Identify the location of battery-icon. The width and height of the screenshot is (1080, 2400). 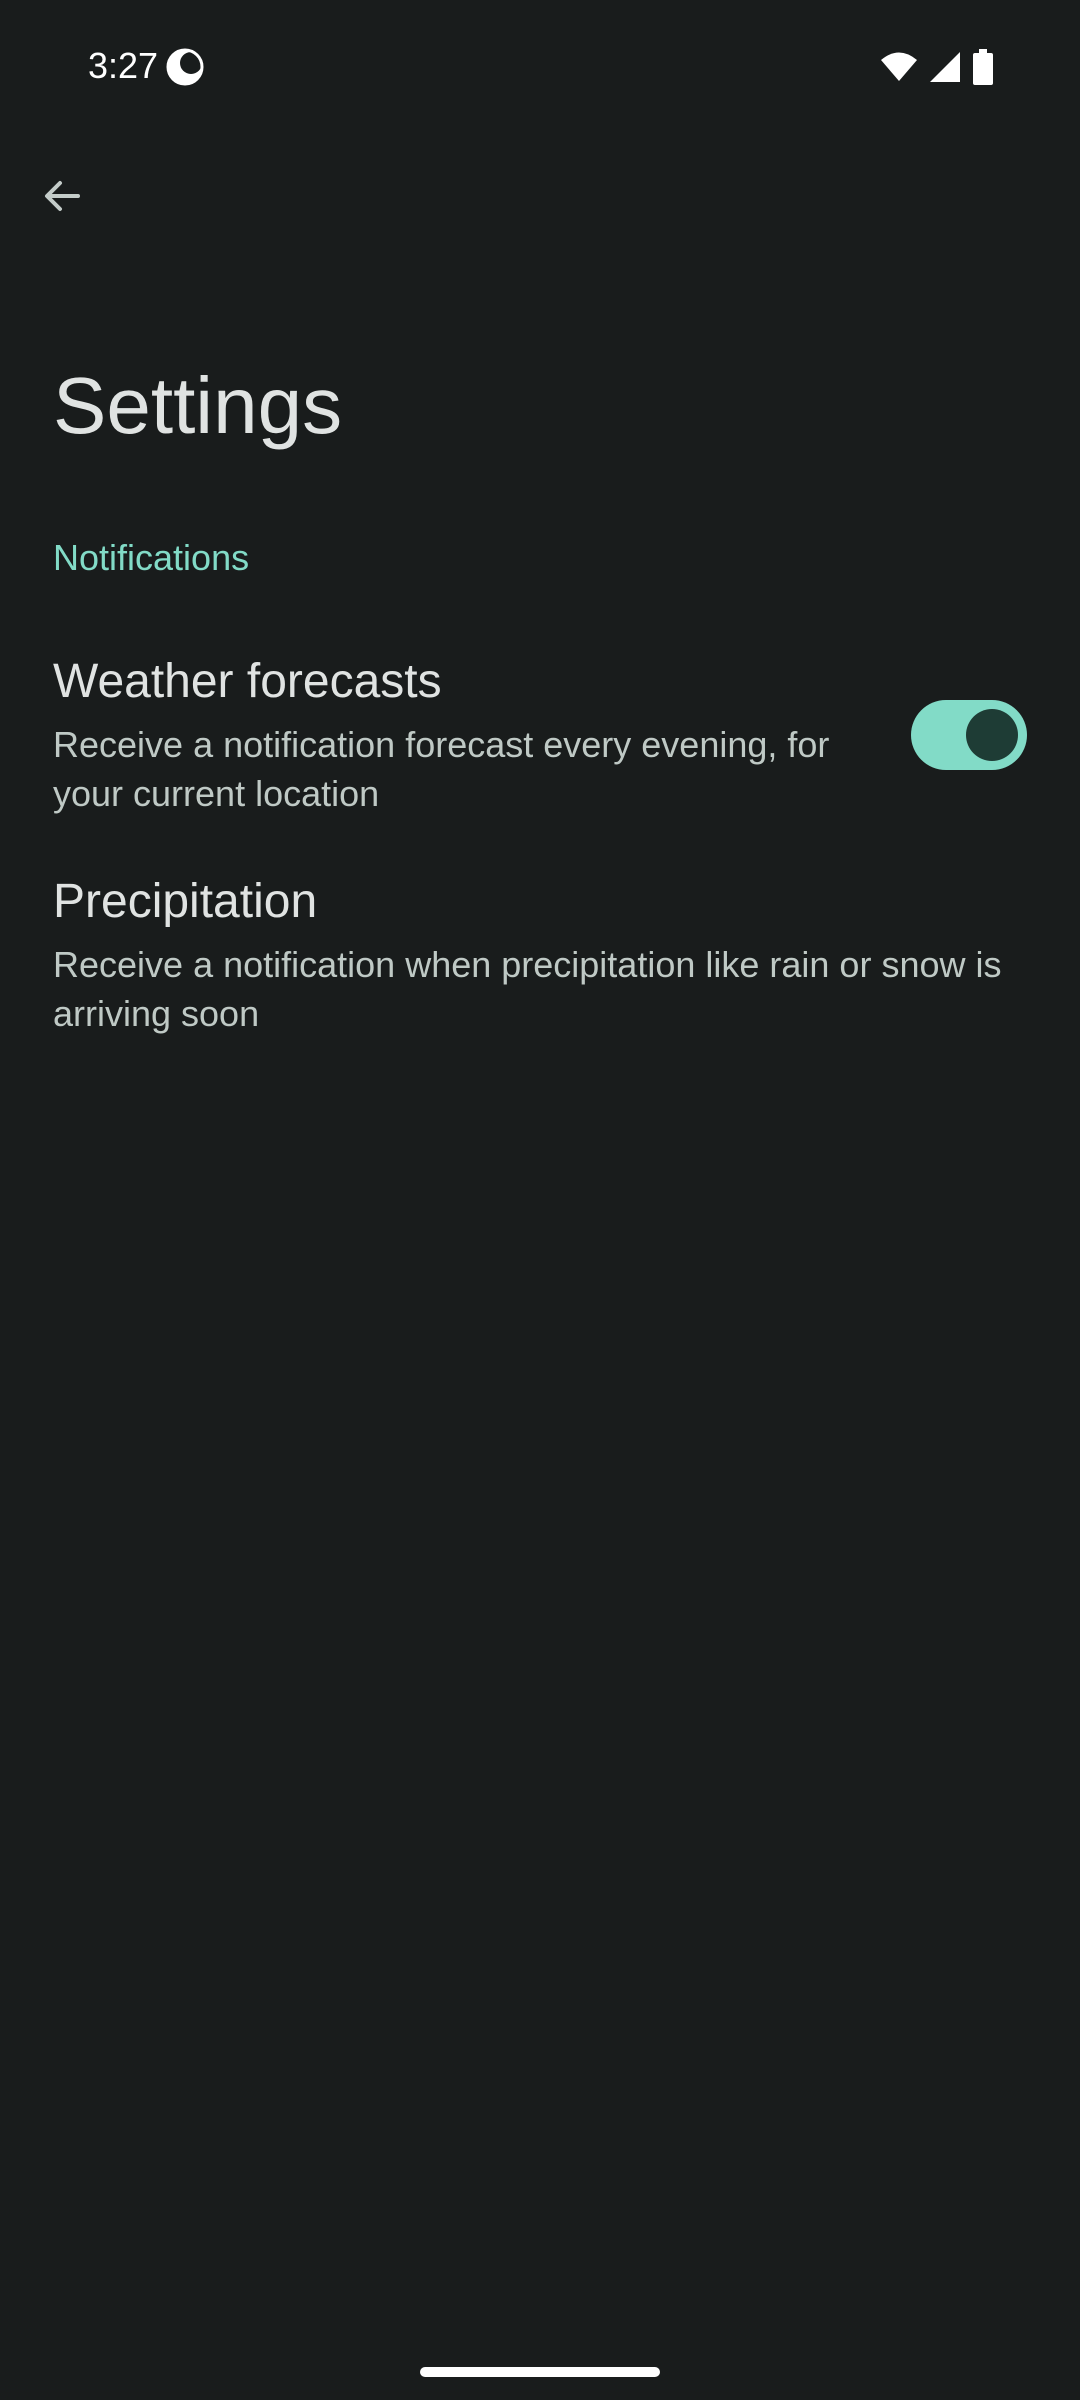
(983, 67).